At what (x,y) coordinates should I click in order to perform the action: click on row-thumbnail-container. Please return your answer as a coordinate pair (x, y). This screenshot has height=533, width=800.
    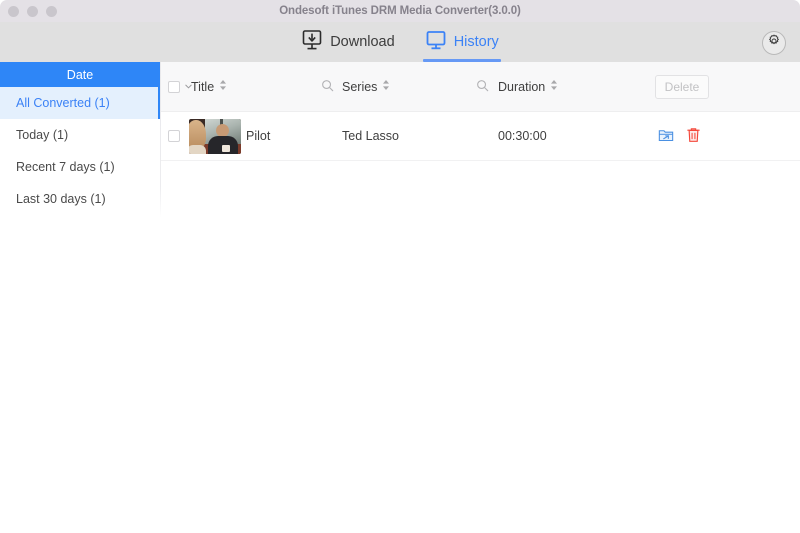
    Looking at the image, I should click on (215, 136).